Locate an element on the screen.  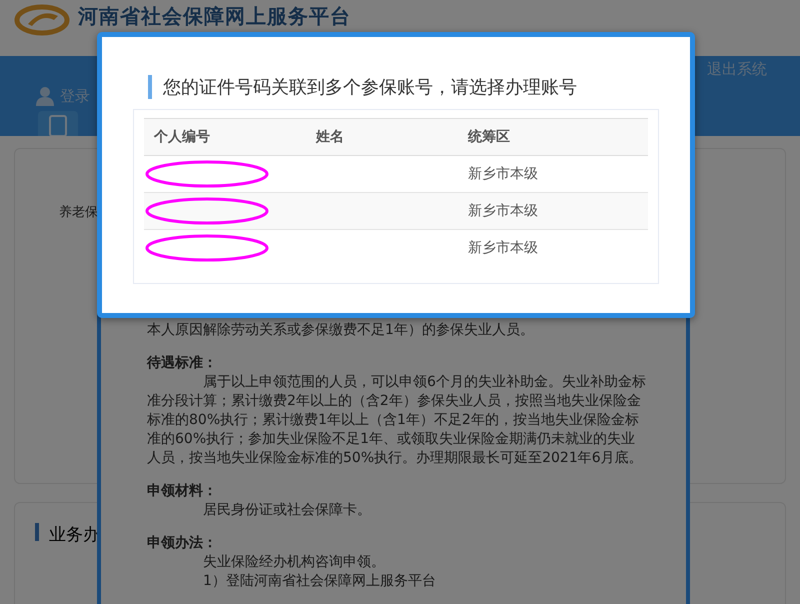
column-header: 统筹区 is located at coordinates (553, 137).